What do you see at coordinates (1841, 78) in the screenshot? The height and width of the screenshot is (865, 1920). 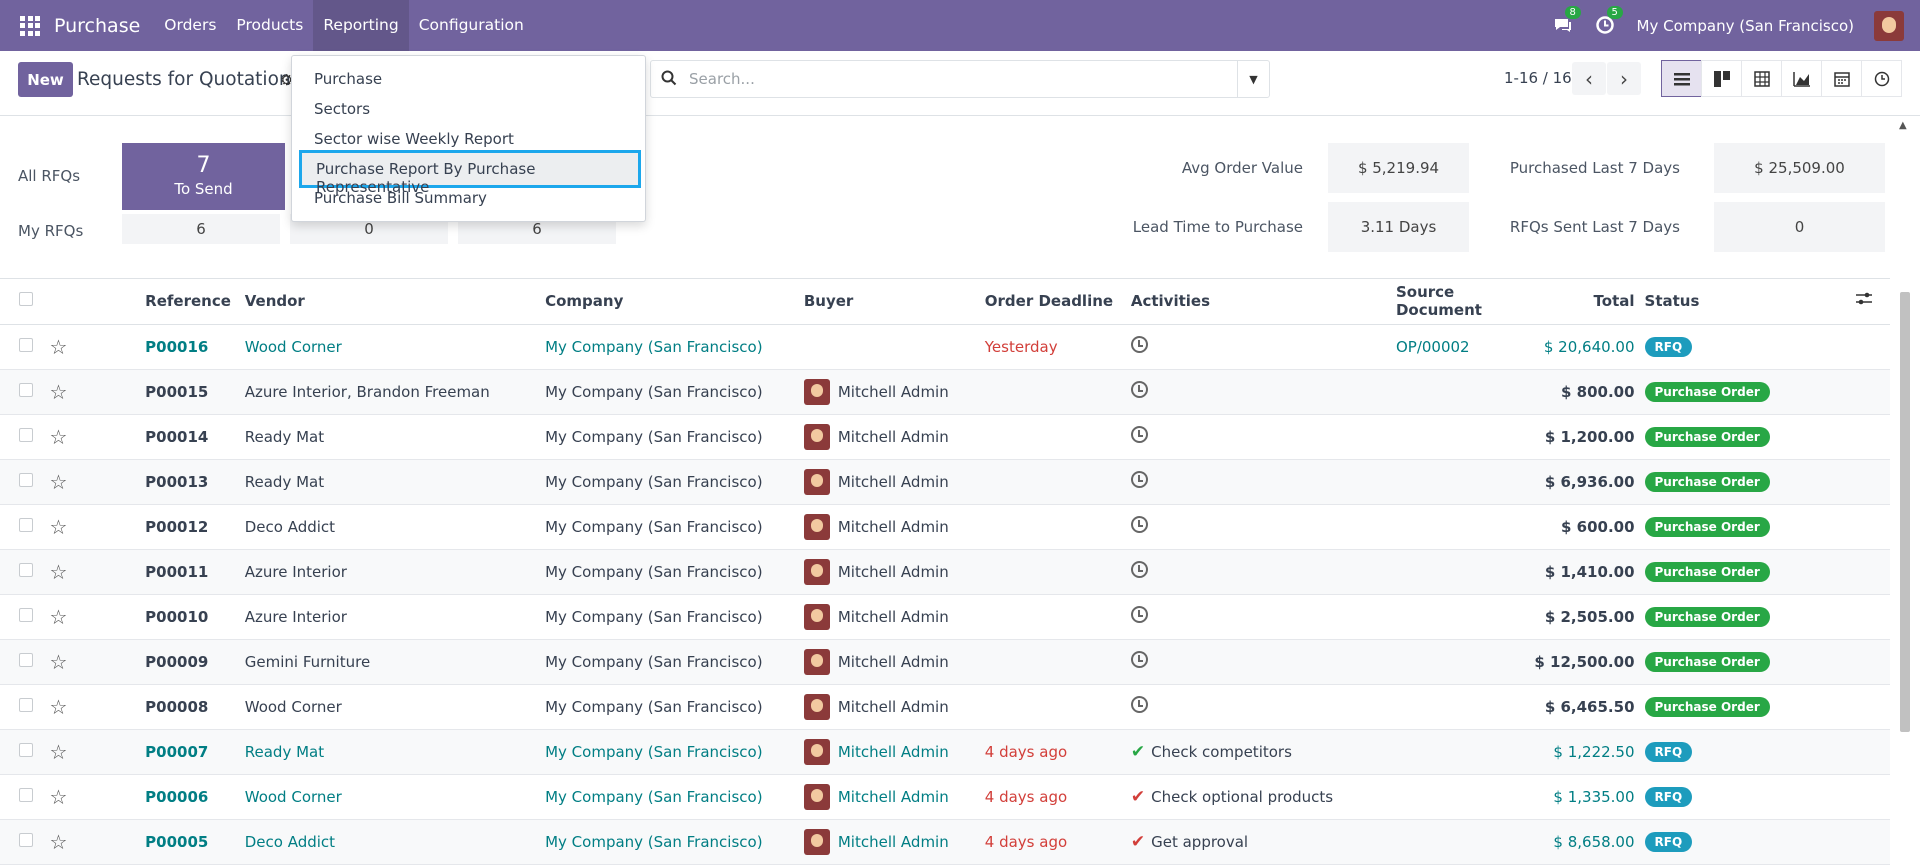 I see `calendar-view-button` at bounding box center [1841, 78].